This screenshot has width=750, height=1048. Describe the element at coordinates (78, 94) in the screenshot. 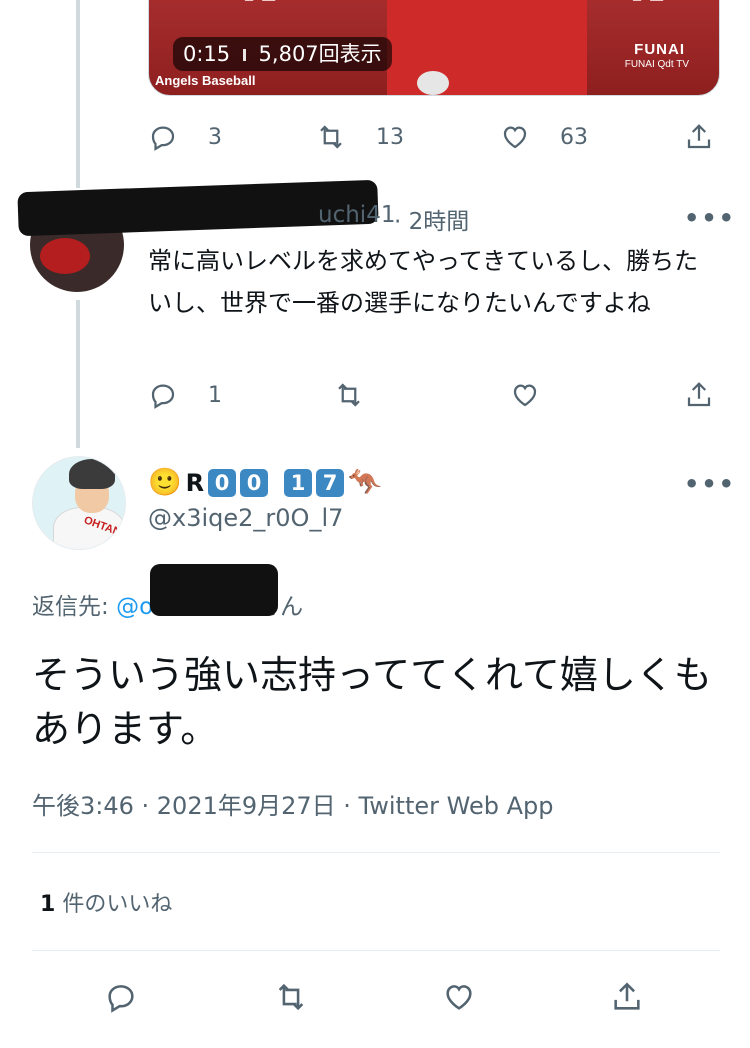

I see `thread-line` at that location.